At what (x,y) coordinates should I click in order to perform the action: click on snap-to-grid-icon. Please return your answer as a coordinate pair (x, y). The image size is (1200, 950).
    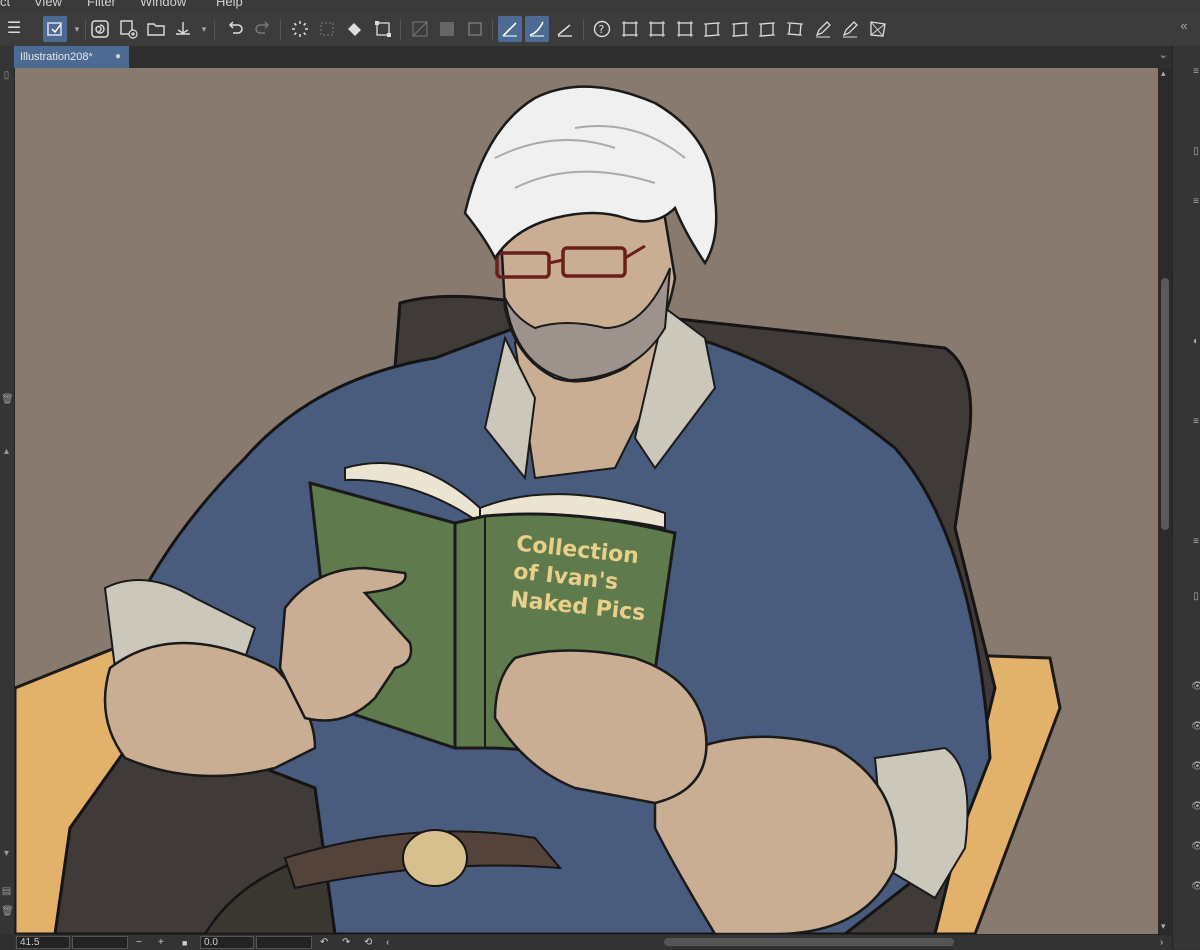
    Looking at the image, I should click on (565, 29).